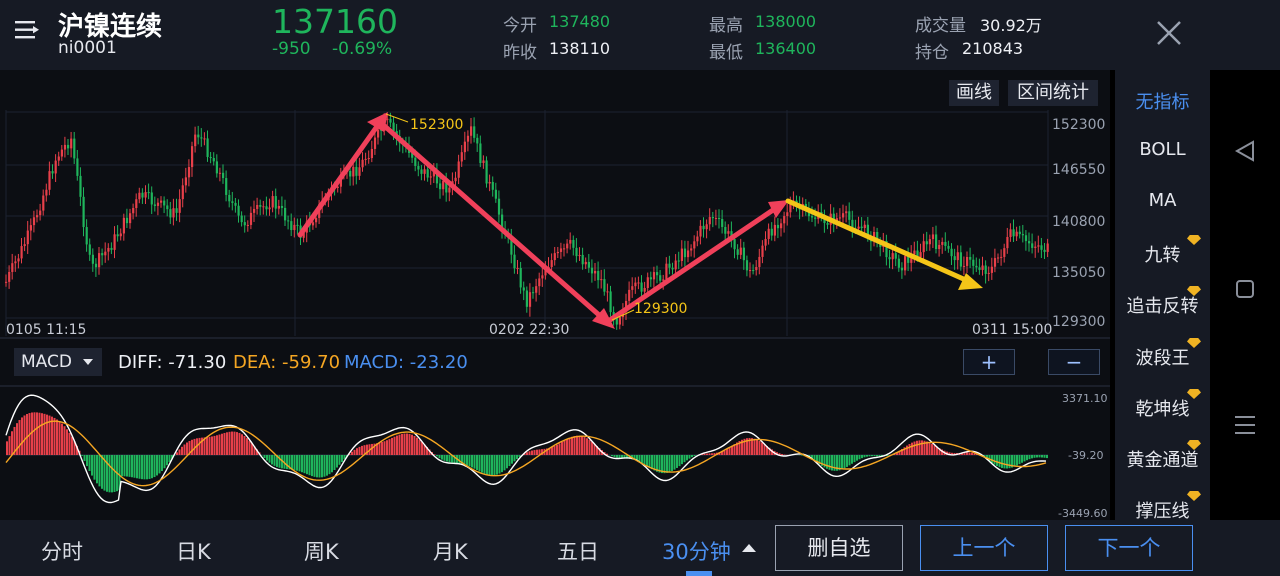 The height and width of the screenshot is (576, 1280). I want to click on indicator-reversal: 追击反转, so click(1162, 305).